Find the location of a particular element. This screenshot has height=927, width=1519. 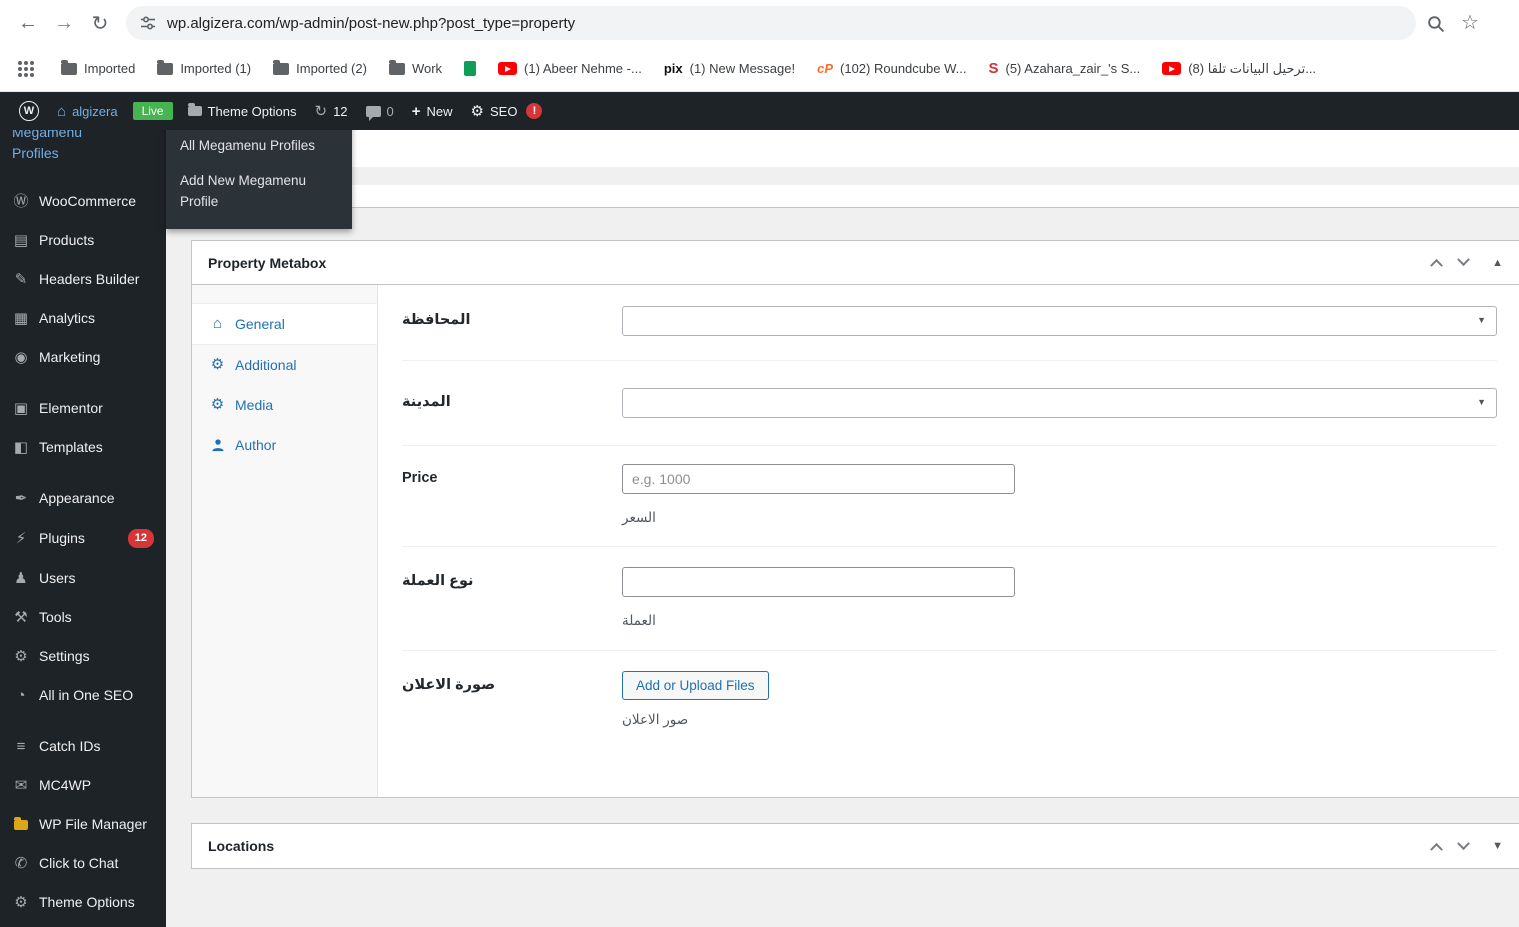

tab-general: General is located at coordinates (284, 324).